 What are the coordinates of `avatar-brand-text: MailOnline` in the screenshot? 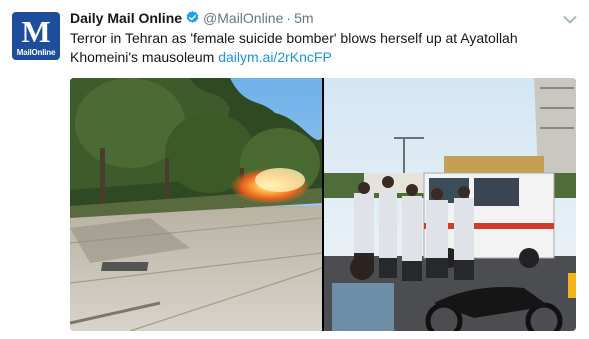 It's located at (36, 52).